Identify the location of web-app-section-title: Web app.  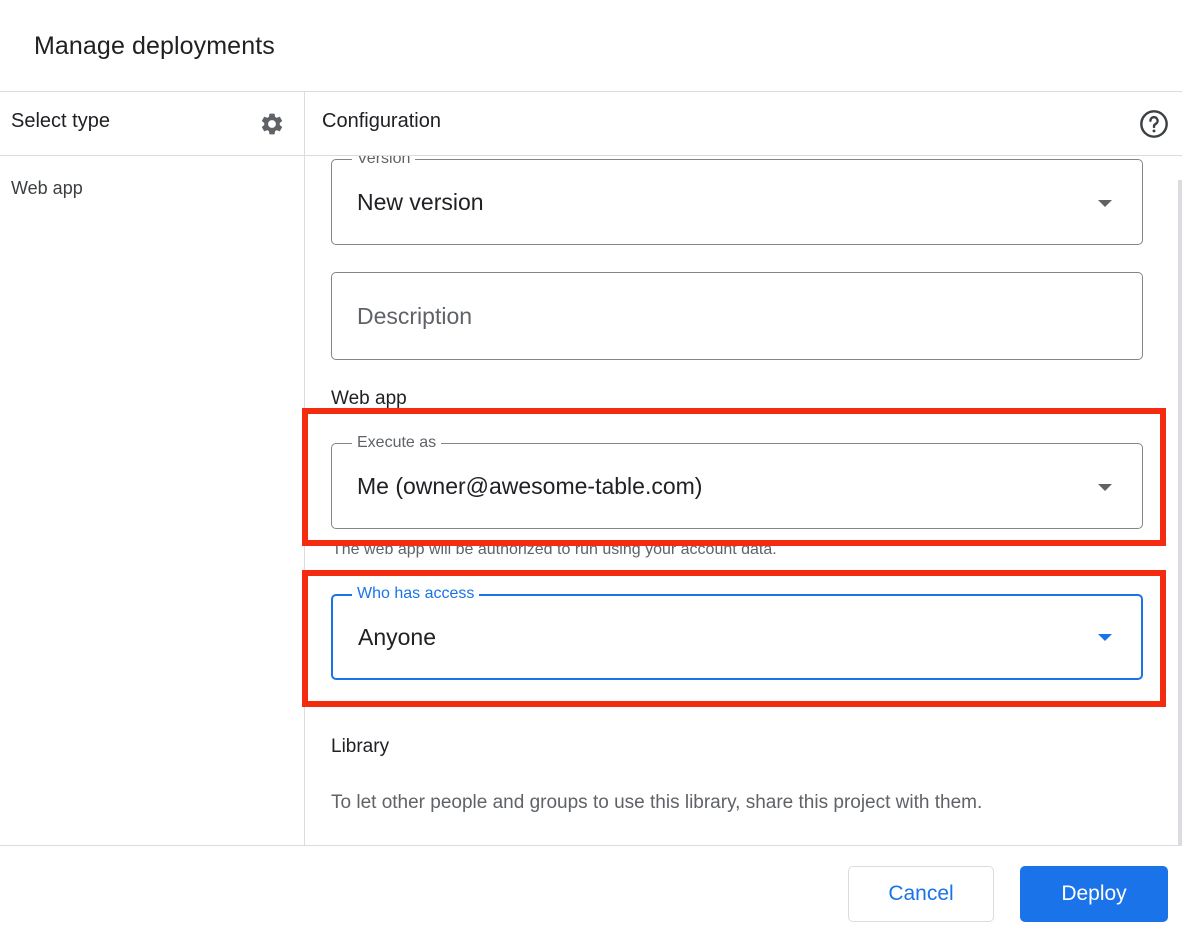
(369, 398).